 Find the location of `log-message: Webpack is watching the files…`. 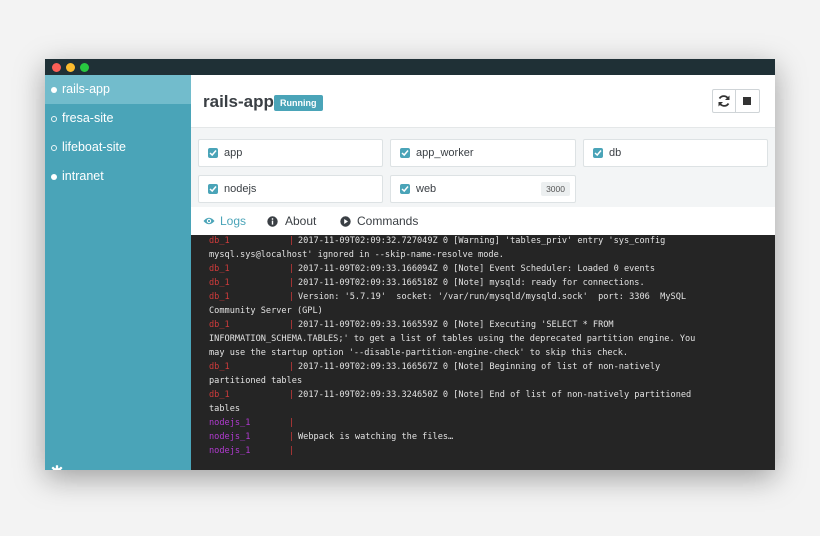

log-message: Webpack is watching the files… is located at coordinates (376, 437).